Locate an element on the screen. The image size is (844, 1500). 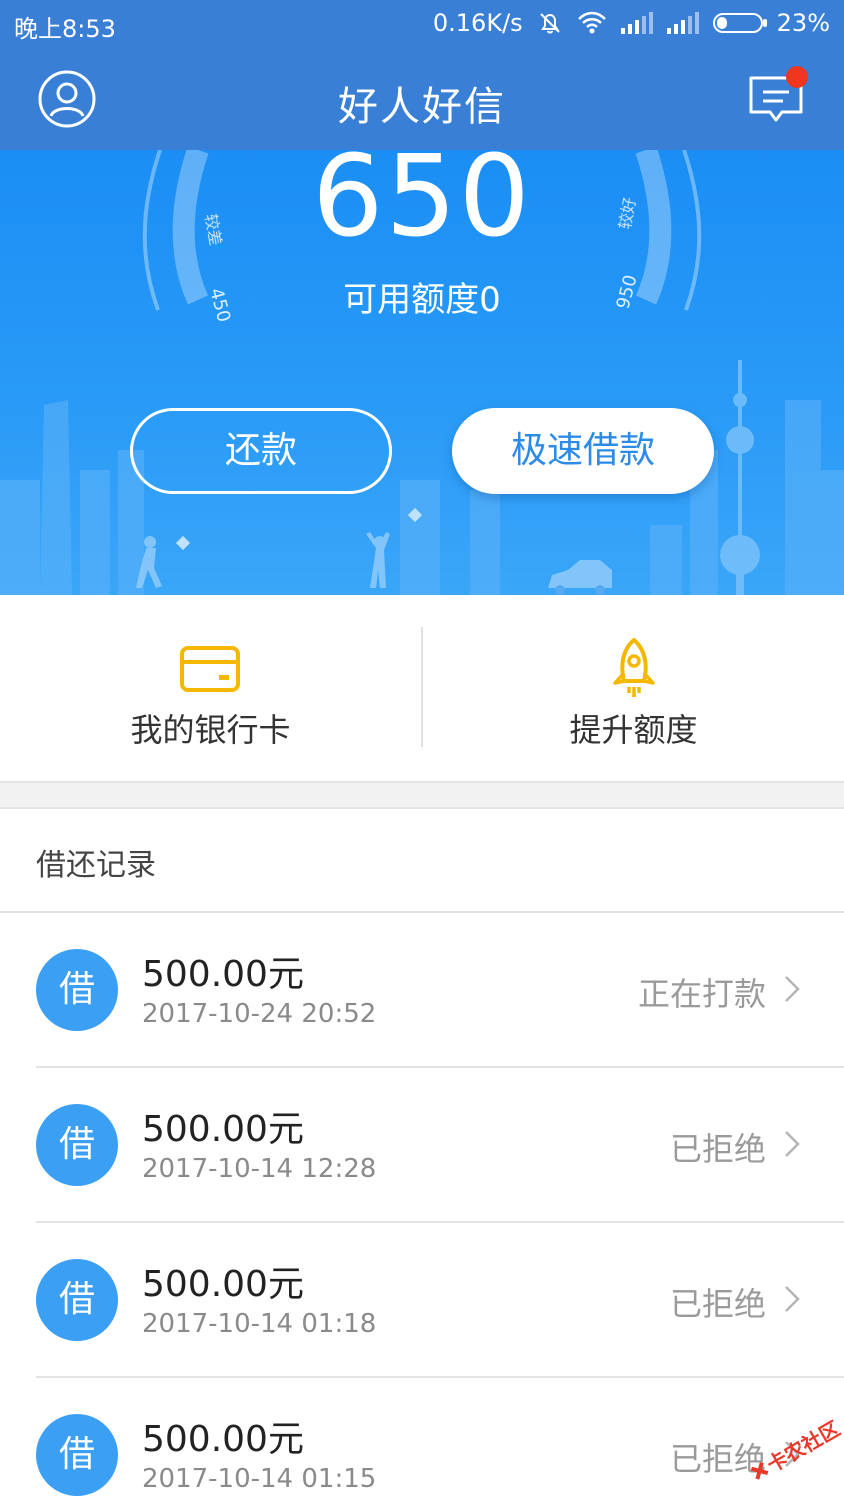
battery-icon is located at coordinates (739, 23).